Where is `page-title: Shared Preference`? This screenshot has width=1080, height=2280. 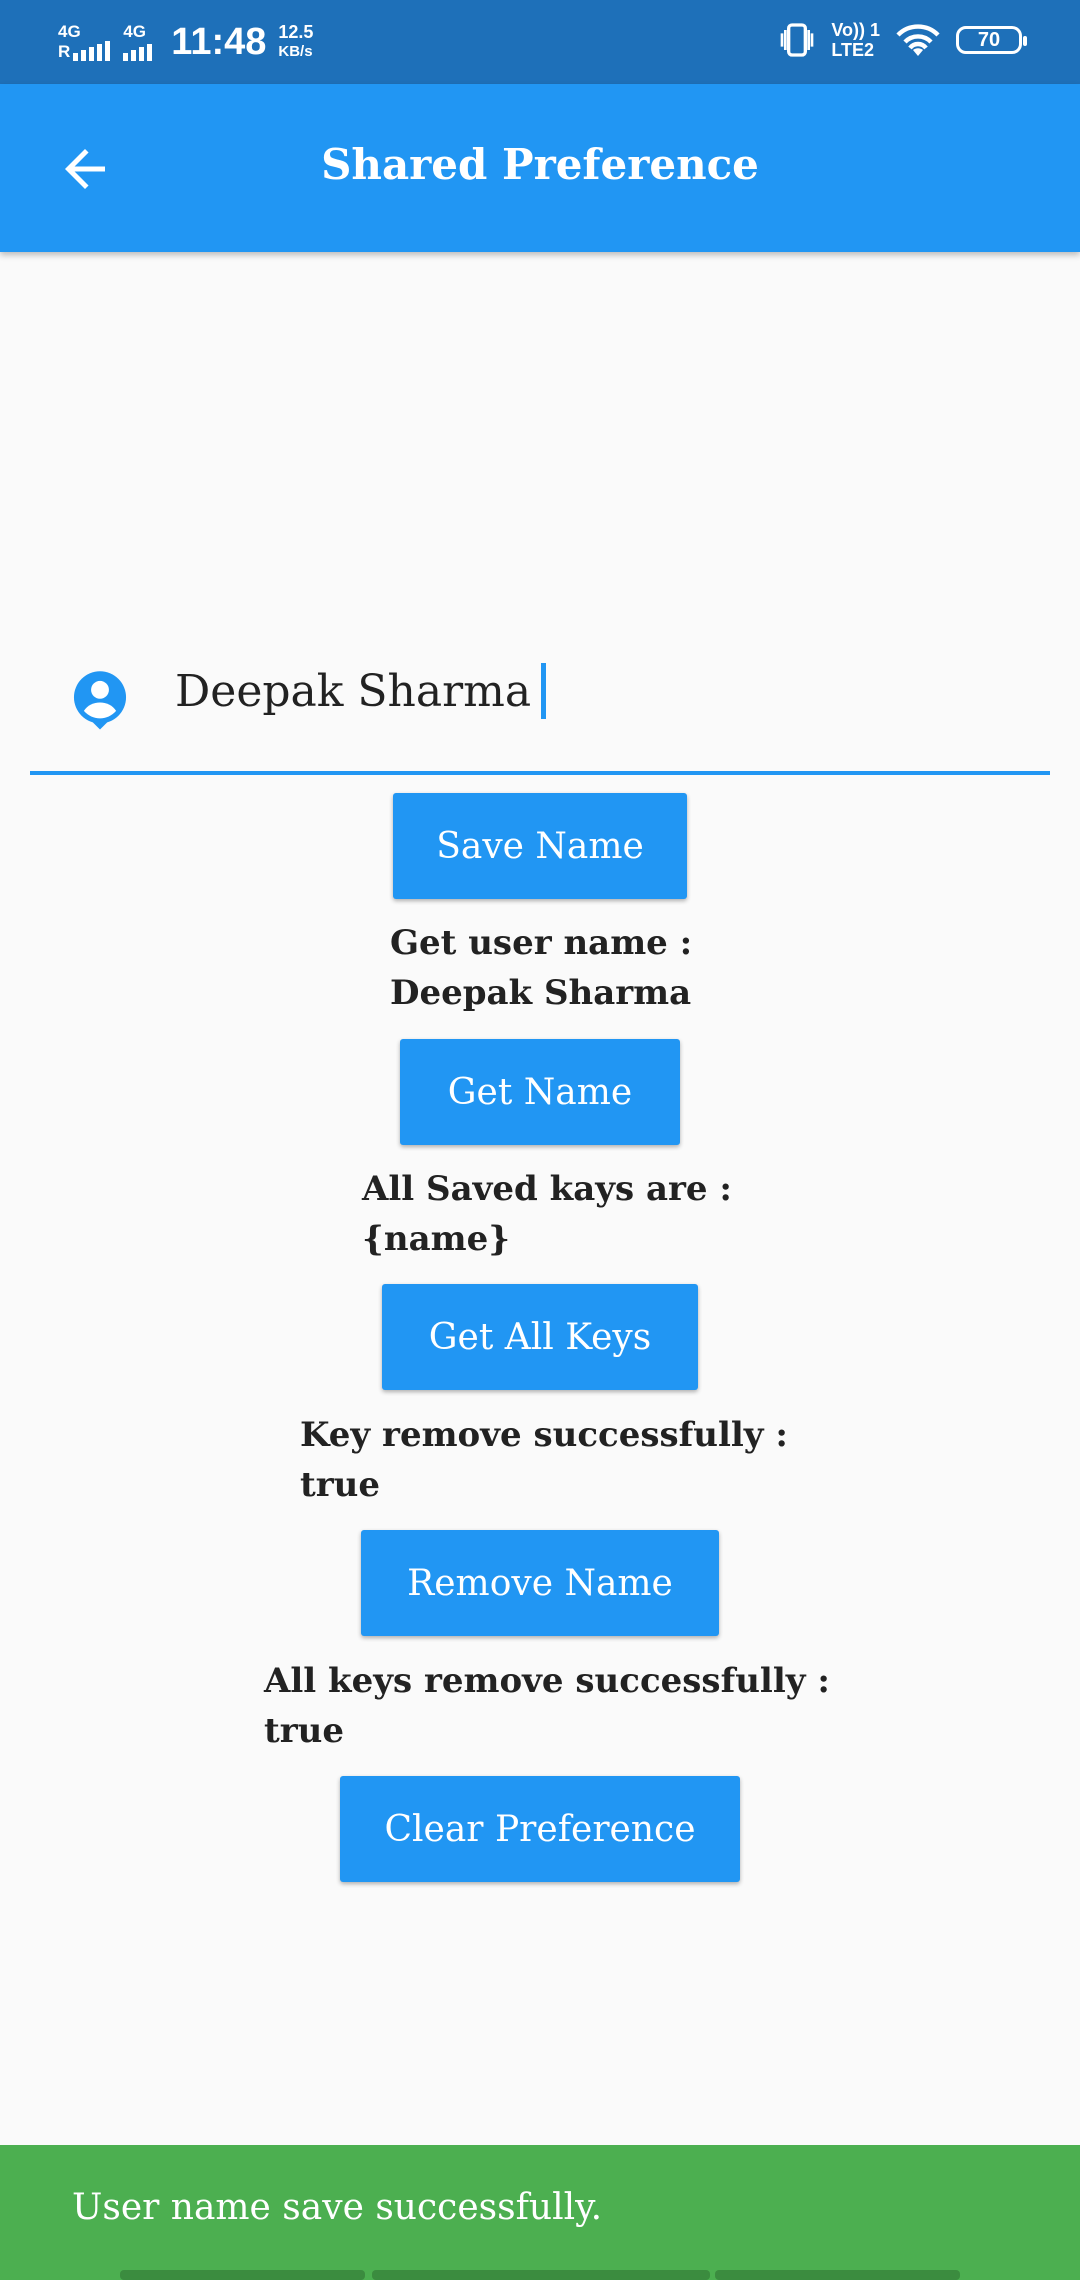 page-title: Shared Preference is located at coordinates (540, 164).